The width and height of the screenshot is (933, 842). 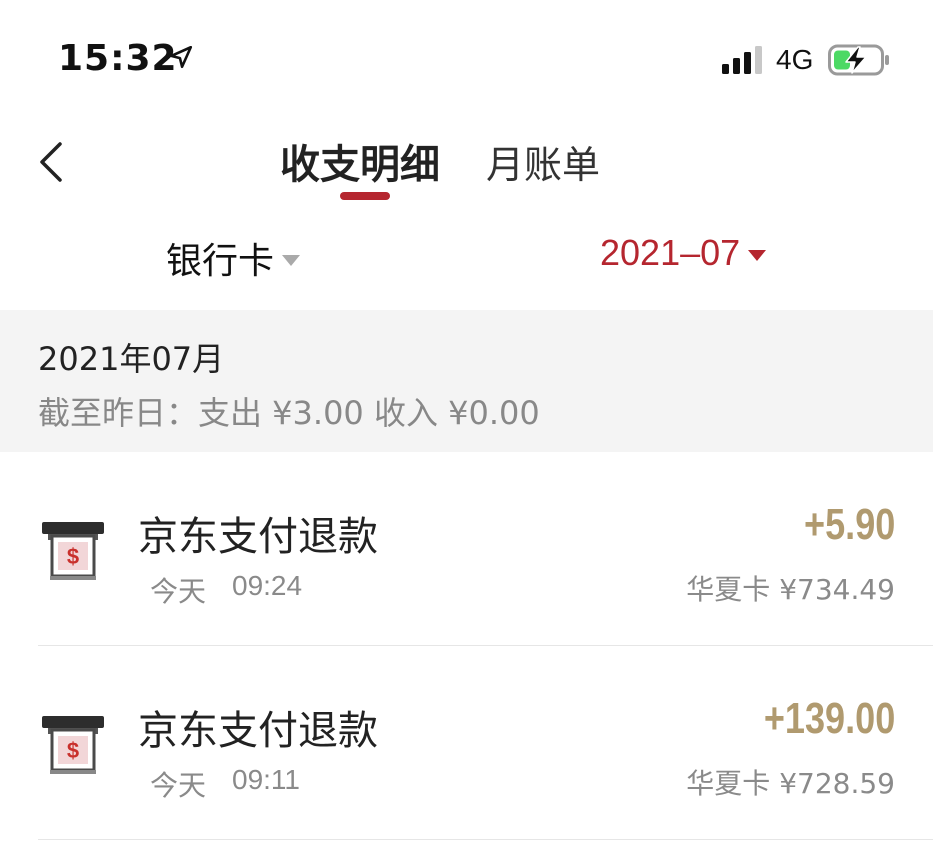 What do you see at coordinates (795, 59) in the screenshot?
I see `network-type: 4G` at bounding box center [795, 59].